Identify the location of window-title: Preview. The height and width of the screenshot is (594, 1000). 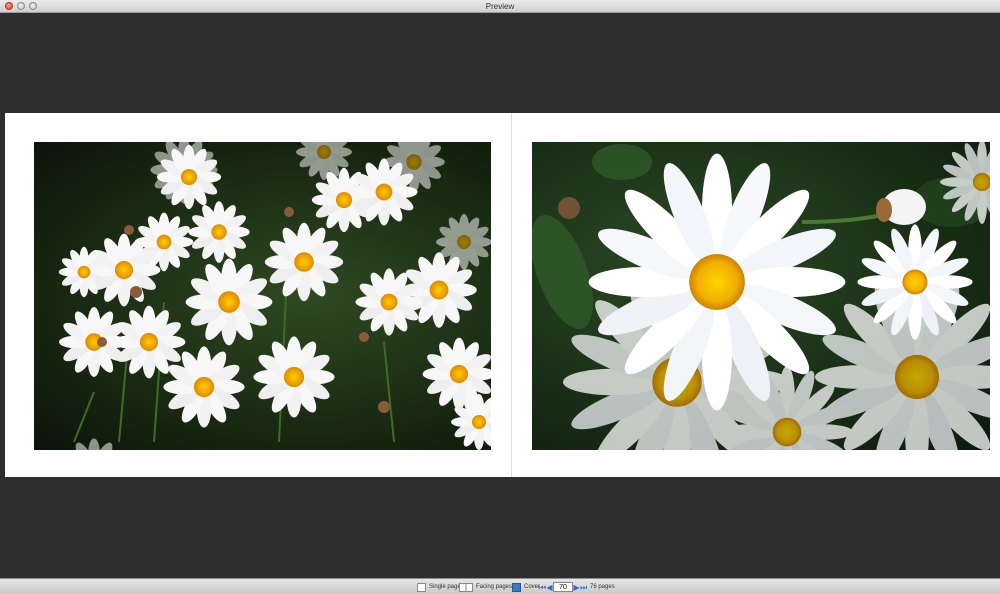
(500, 6).